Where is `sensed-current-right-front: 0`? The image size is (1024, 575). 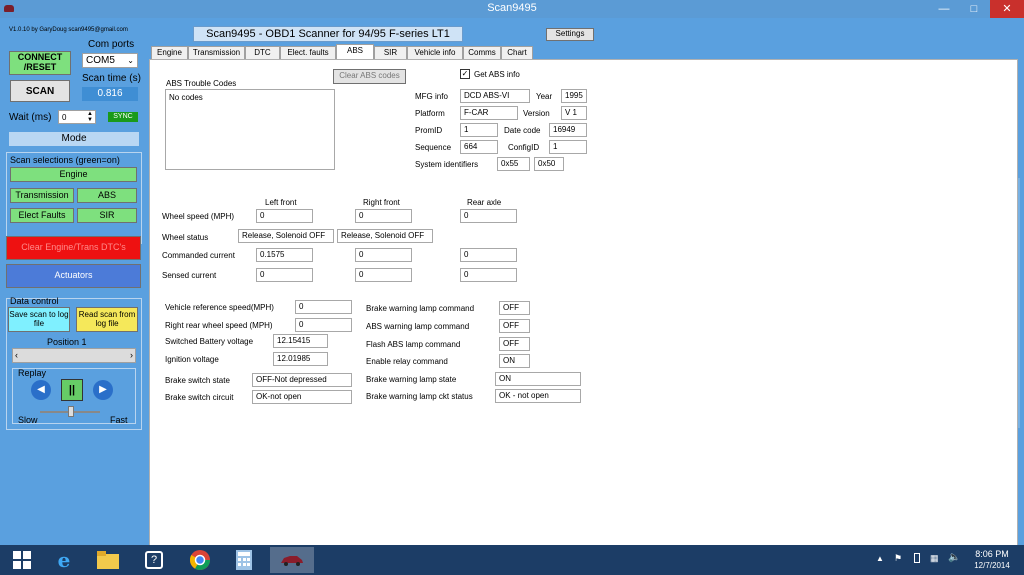
sensed-current-right-front: 0 is located at coordinates (383, 275).